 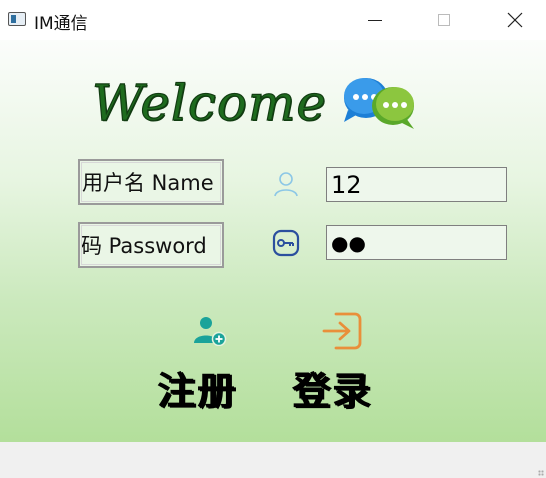 I want to click on name-label-text: 用户名 Name, so click(x=148, y=183).